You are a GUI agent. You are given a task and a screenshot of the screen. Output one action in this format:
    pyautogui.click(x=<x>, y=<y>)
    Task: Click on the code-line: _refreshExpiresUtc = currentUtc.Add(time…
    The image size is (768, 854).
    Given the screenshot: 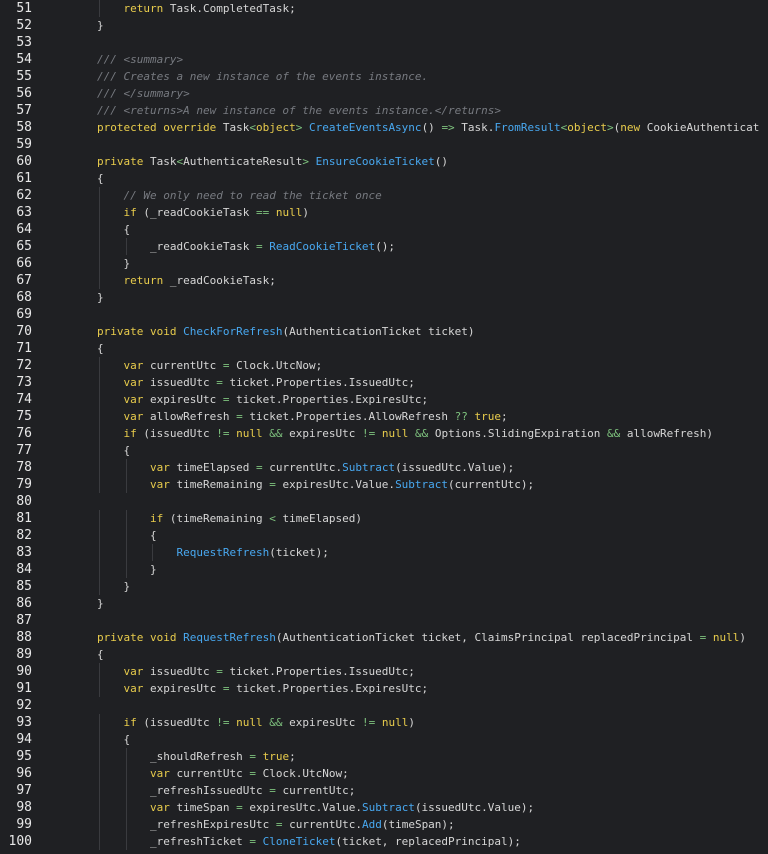 What is the action you would take?
    pyautogui.click(x=406, y=824)
    